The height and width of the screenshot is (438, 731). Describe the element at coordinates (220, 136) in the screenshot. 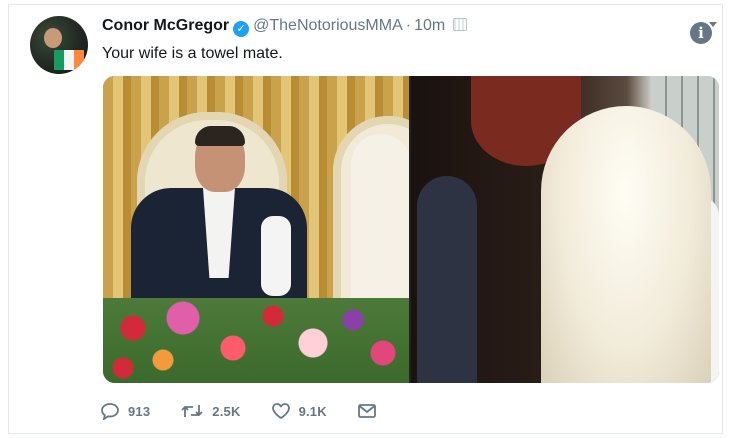

I see `man-hair` at that location.